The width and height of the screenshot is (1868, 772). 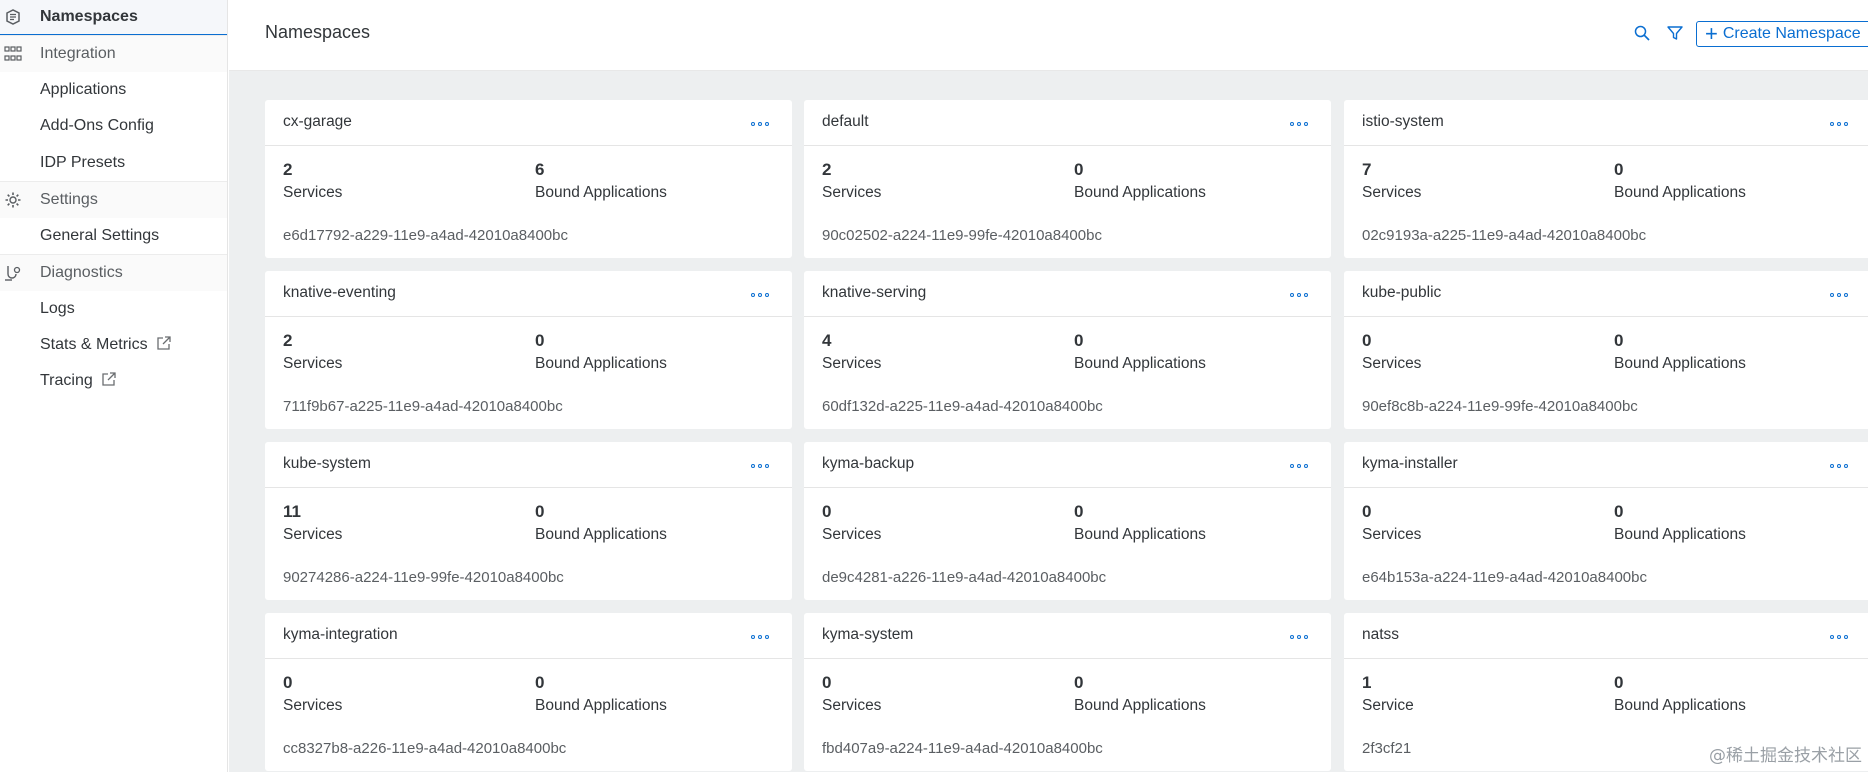 What do you see at coordinates (113, 17) in the screenshot?
I see `sidebar-item-namespaces: Namespaces` at bounding box center [113, 17].